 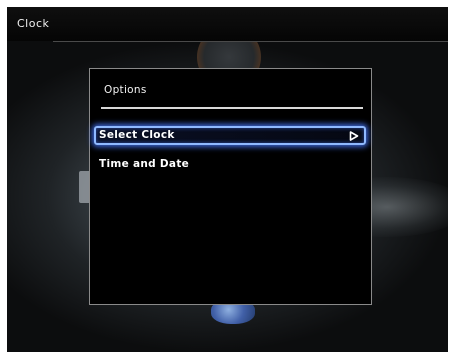 I want to click on options-divider, so click(x=232, y=108).